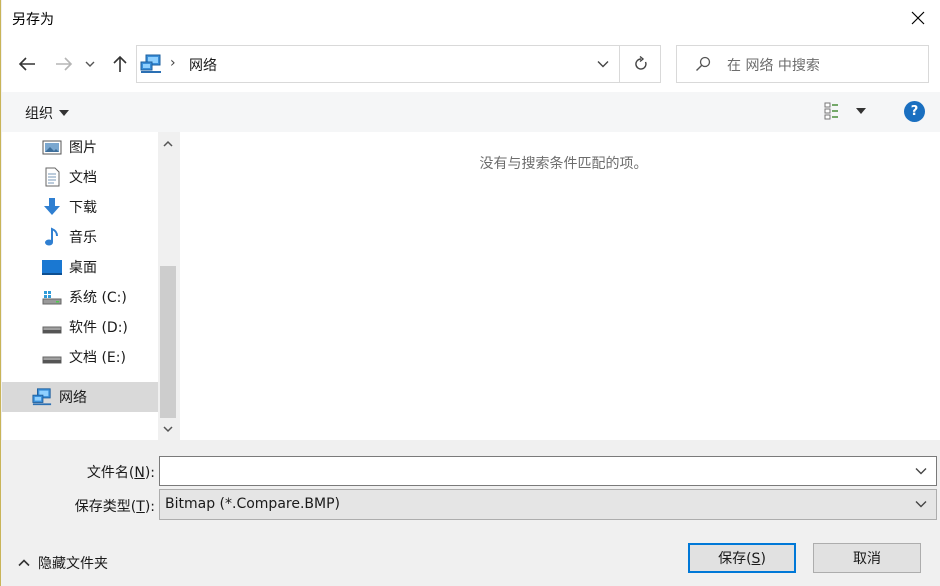  Describe the element at coordinates (120, 473) in the screenshot. I see `filename-label: 文件名(N):` at that location.